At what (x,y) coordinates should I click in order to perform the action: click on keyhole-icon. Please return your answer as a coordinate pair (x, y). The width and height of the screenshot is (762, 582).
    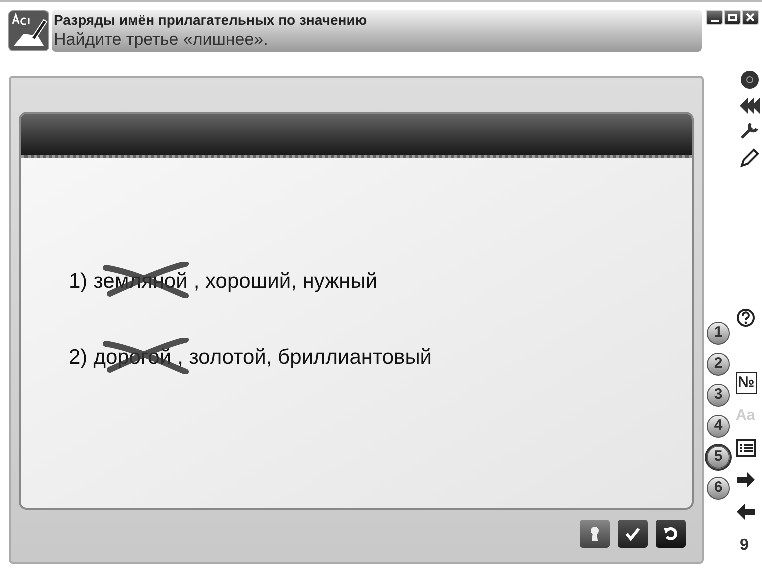
    Looking at the image, I should click on (595, 534).